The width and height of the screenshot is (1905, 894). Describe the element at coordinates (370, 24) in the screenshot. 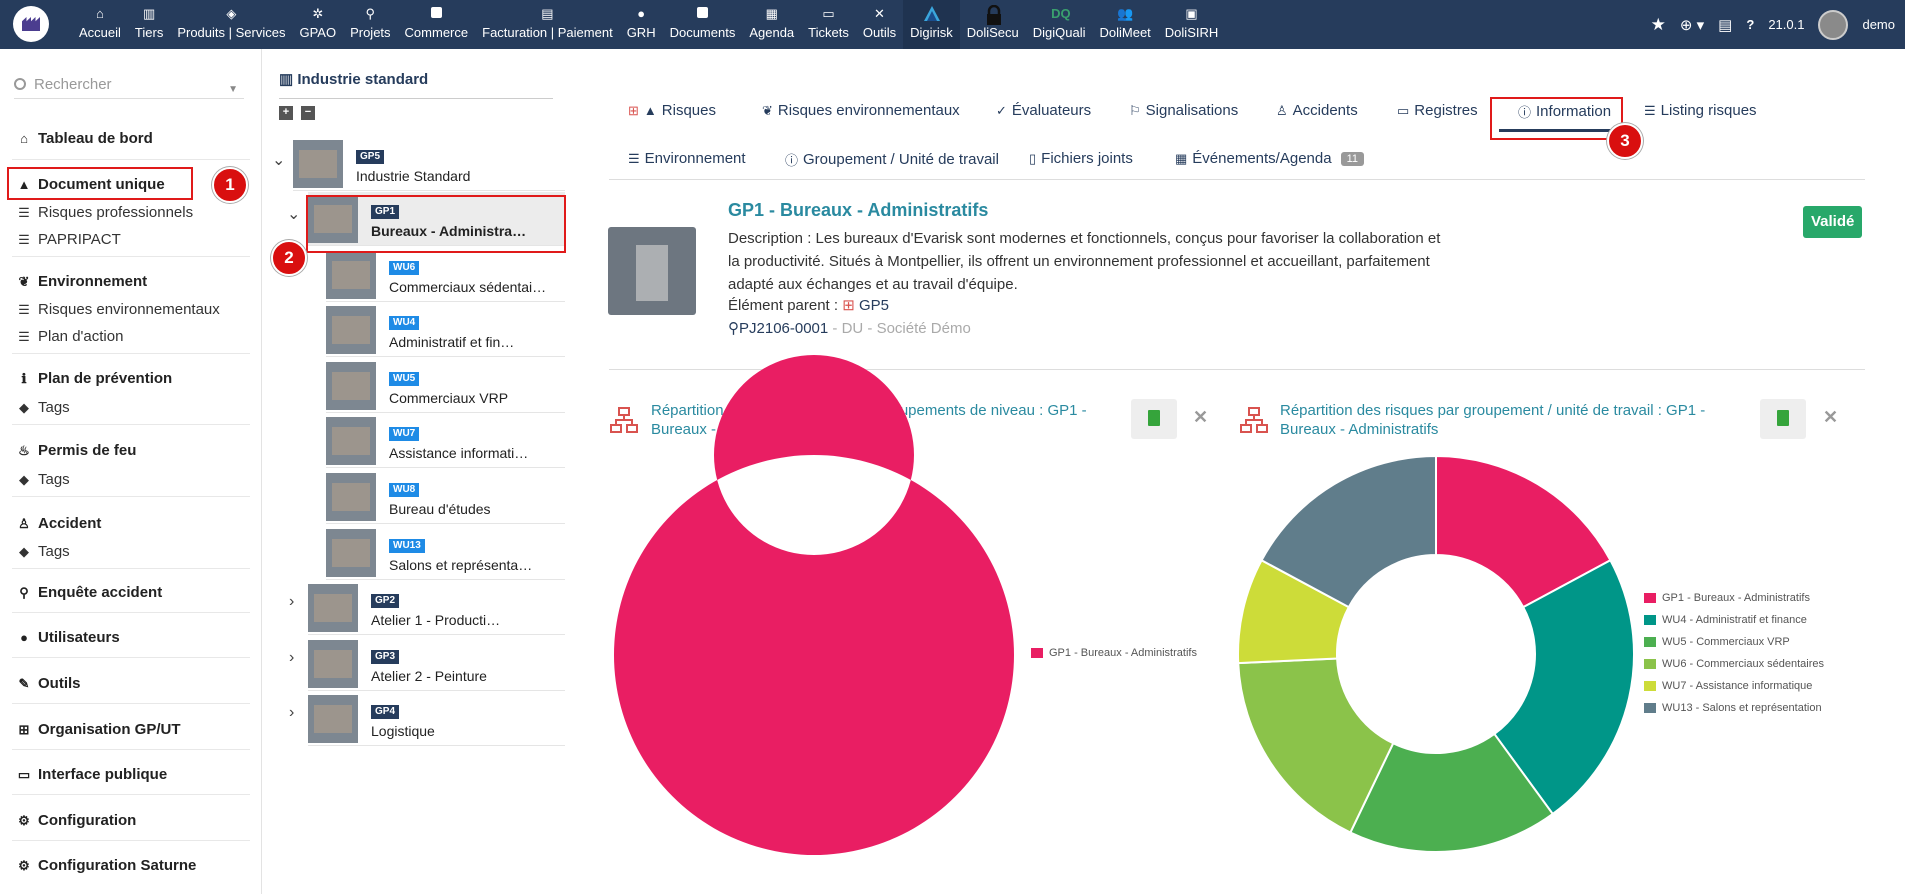

I see `menu-projets: ⚲ Projets` at that location.